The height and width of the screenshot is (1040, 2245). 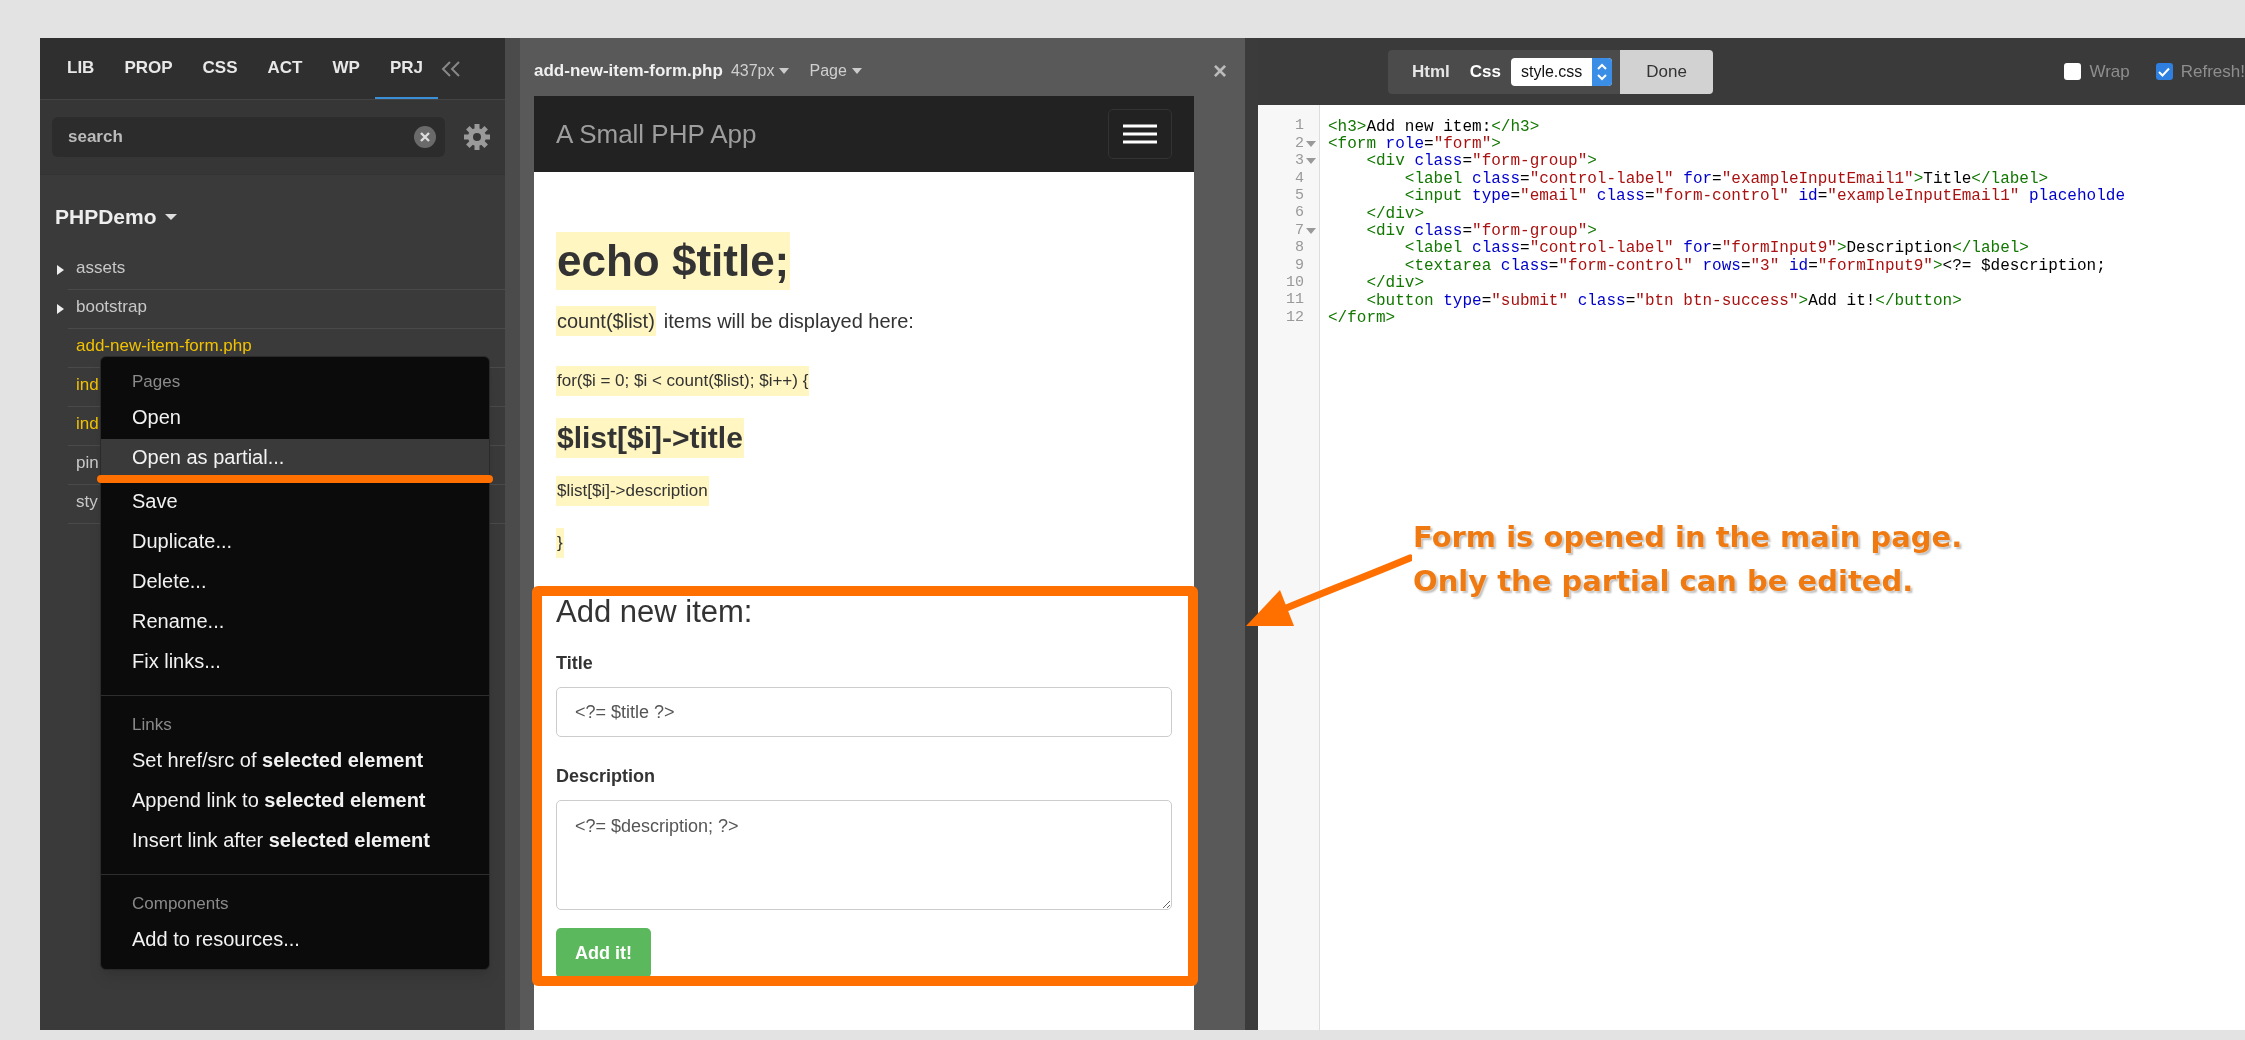 I want to click on code-line: <form role="form">, so click(x=1414, y=144).